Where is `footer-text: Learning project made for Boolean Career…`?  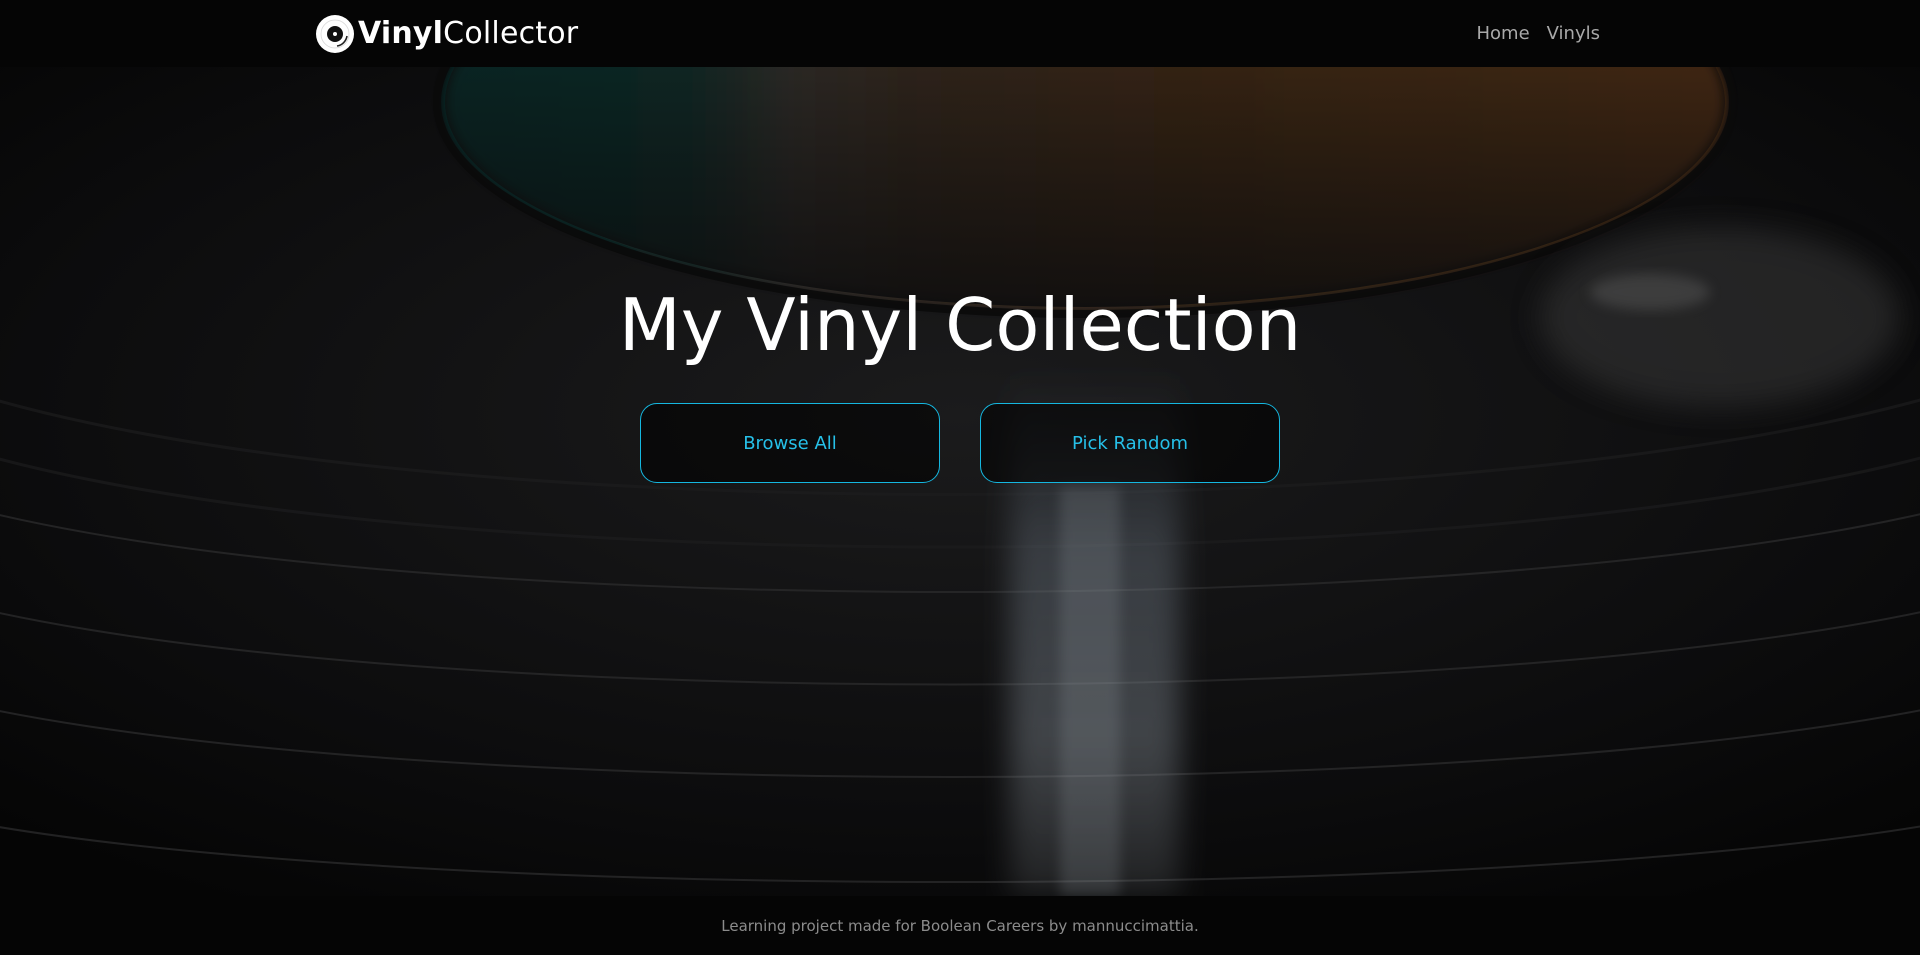
footer-text: Learning project made for Boolean Career… is located at coordinates (960, 925).